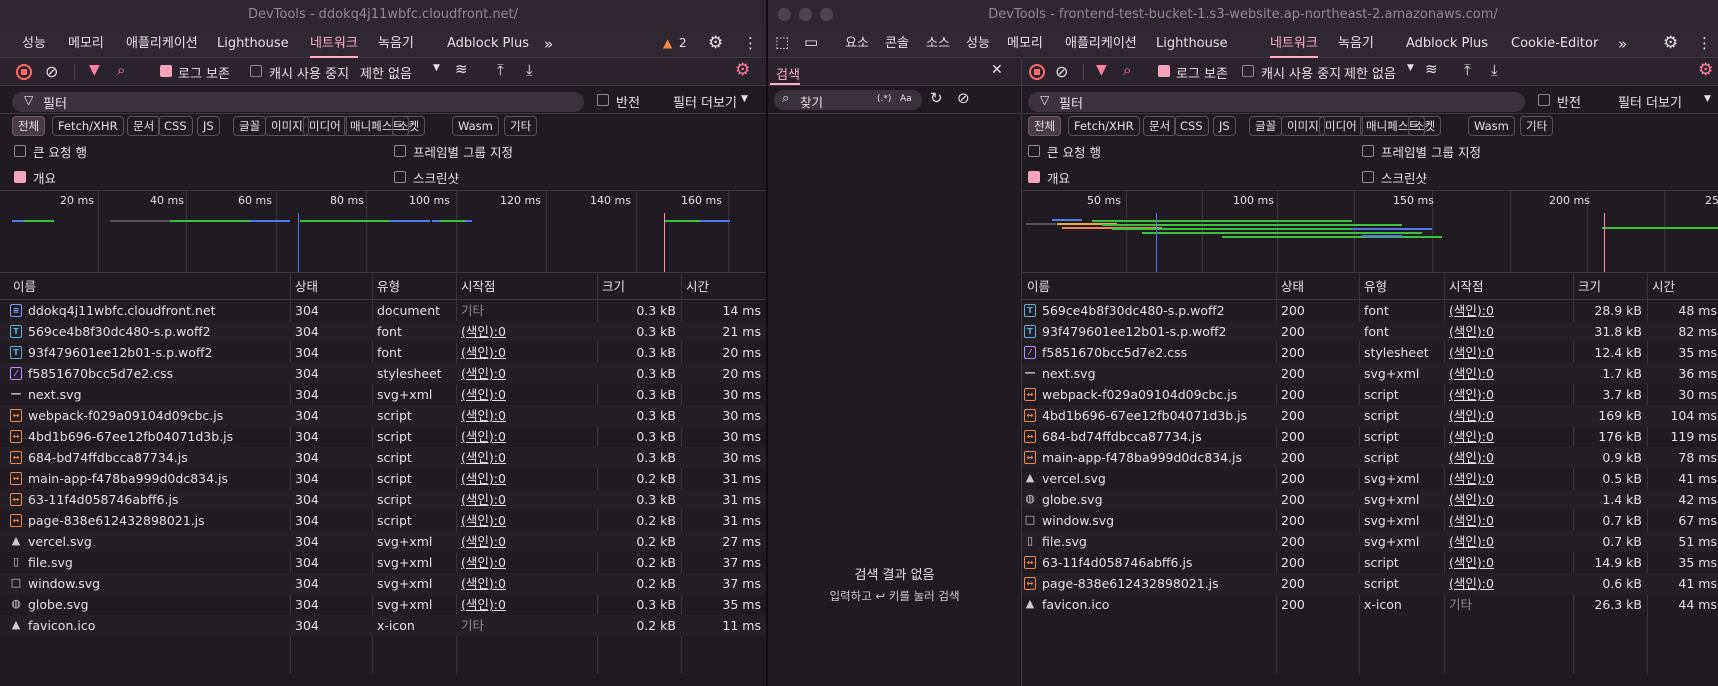 Image resolution: width=1718 pixels, height=686 pixels. I want to click on group-by-frame-checkbox, so click(400, 151).